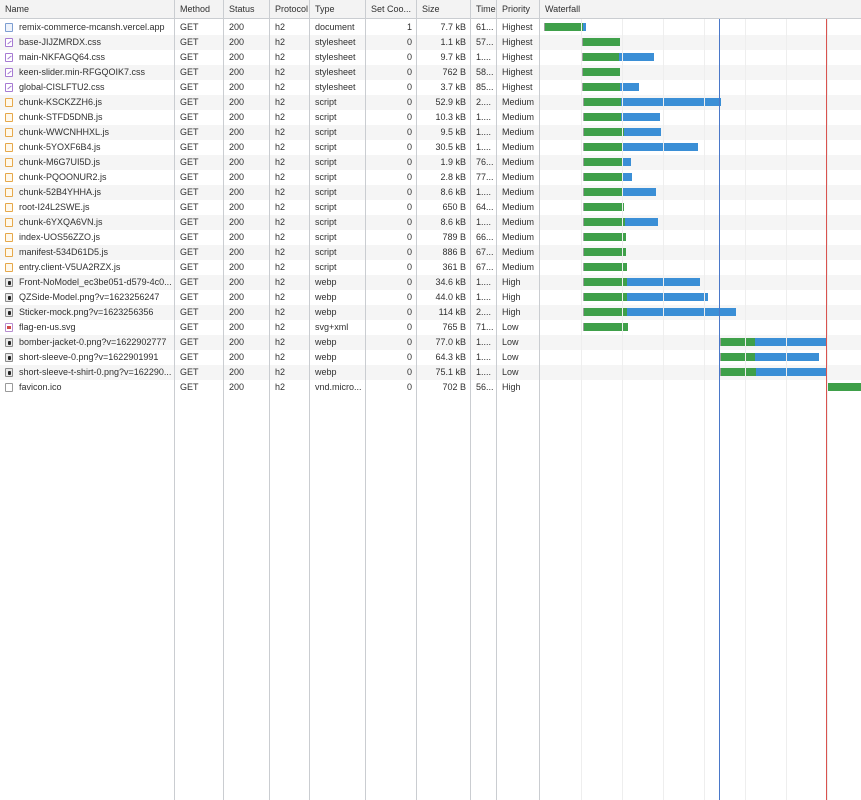 The height and width of the screenshot is (800, 861). I want to click on request-name: main-NKFAGQ64.css, so click(62, 57).